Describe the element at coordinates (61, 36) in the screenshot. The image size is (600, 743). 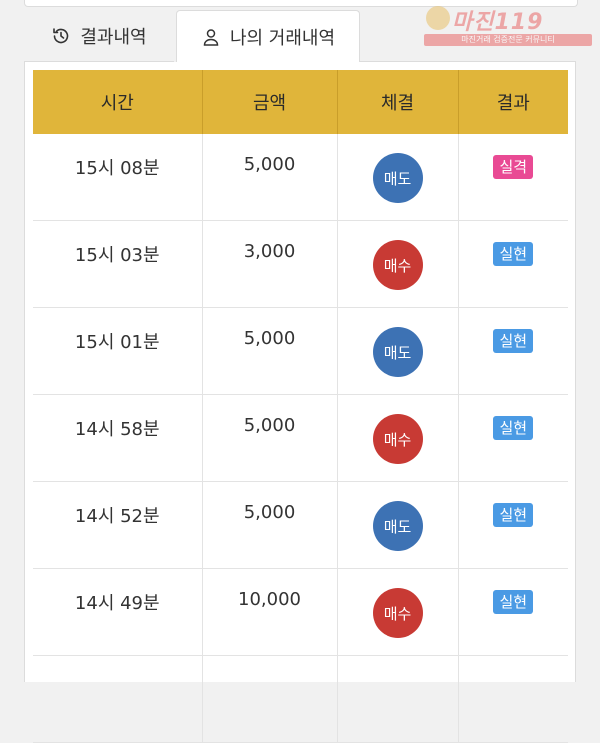
I see `history-icon` at that location.